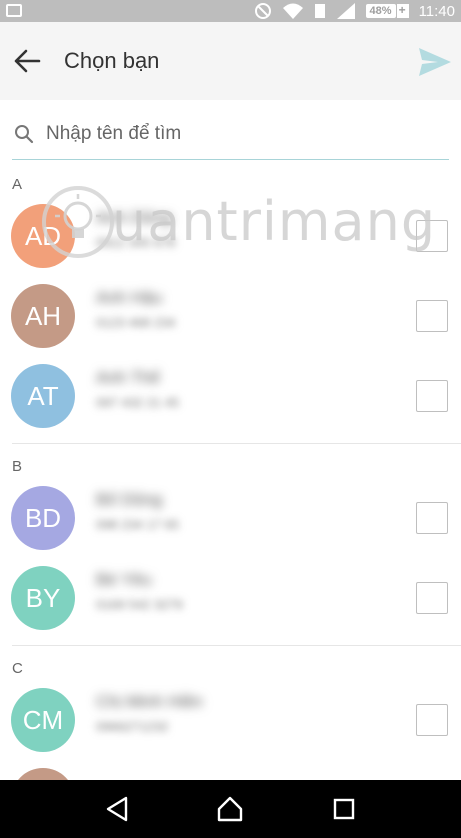  I want to click on back-button, so click(27, 61).